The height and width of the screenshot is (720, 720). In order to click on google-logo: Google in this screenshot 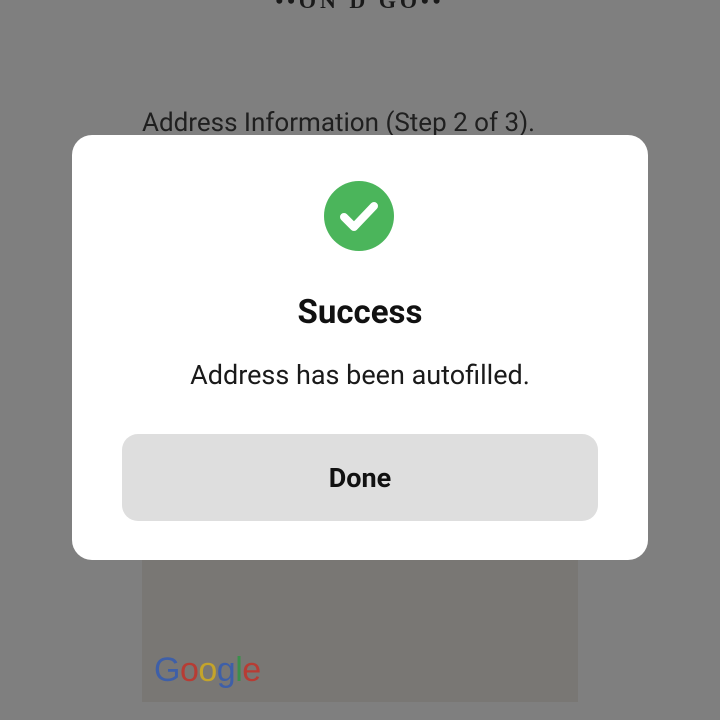, I will do `click(207, 670)`.